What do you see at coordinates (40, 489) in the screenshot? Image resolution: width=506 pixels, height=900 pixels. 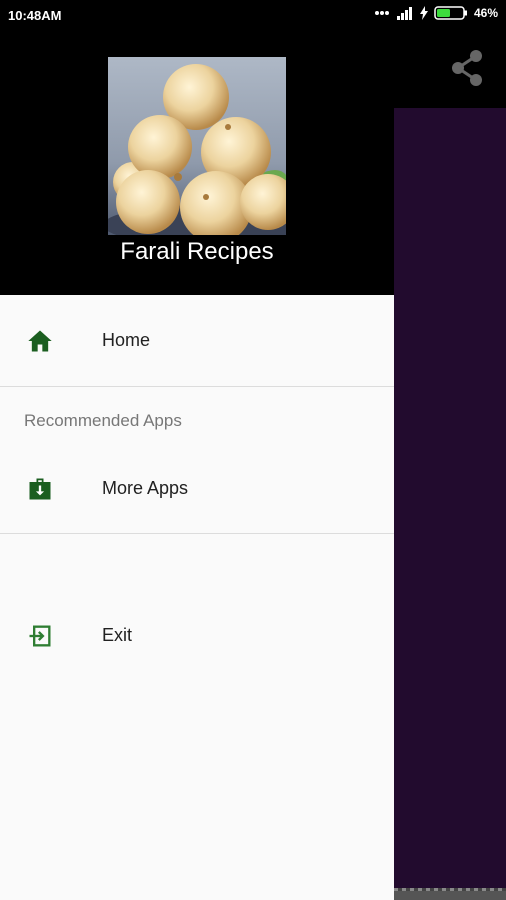 I see `store-icon` at bounding box center [40, 489].